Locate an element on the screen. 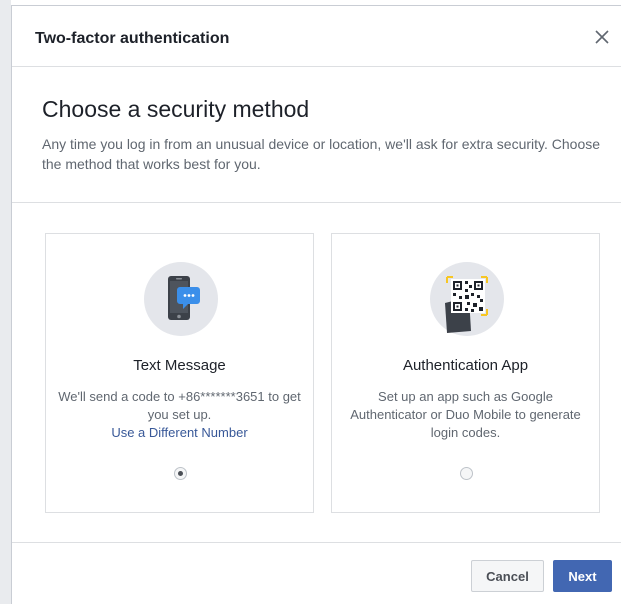 Image resolution: width=621 pixels, height=606 pixels. dialog-title: Two-factor authentication is located at coordinates (132, 38).